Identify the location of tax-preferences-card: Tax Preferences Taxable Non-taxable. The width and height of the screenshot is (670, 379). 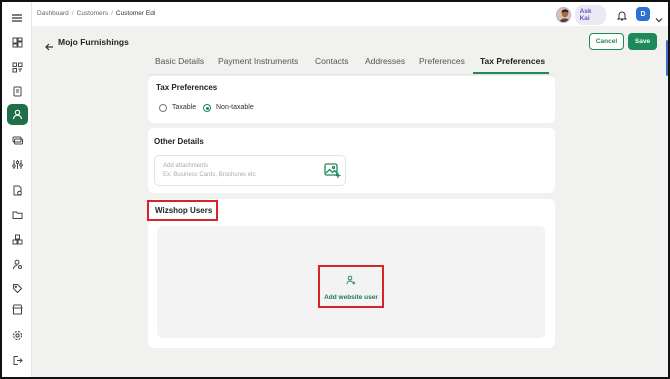
(351, 99).